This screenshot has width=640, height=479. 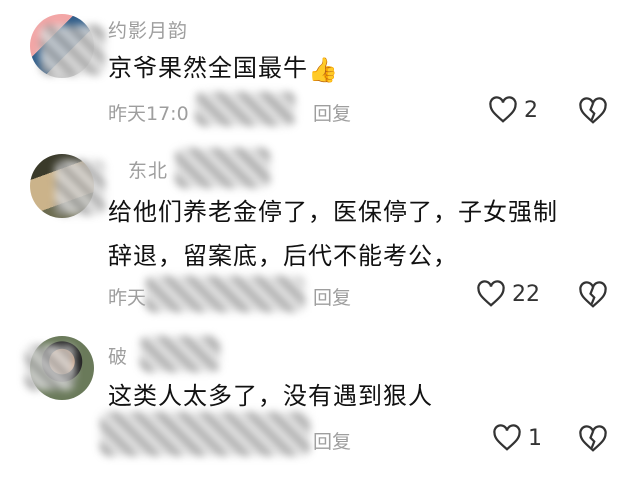 I want to click on comment-text: 给他们养老金停了，医保停了，子女强制 辞退，留案底，后代不能考公，, so click(x=358, y=234).